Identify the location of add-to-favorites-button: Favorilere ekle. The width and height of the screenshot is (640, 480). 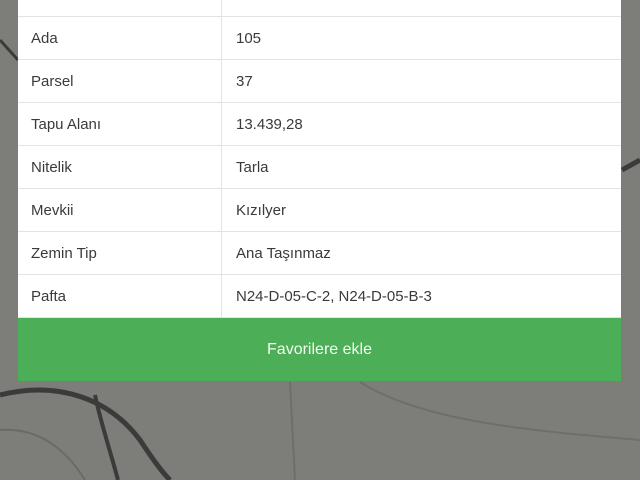
(319, 349).